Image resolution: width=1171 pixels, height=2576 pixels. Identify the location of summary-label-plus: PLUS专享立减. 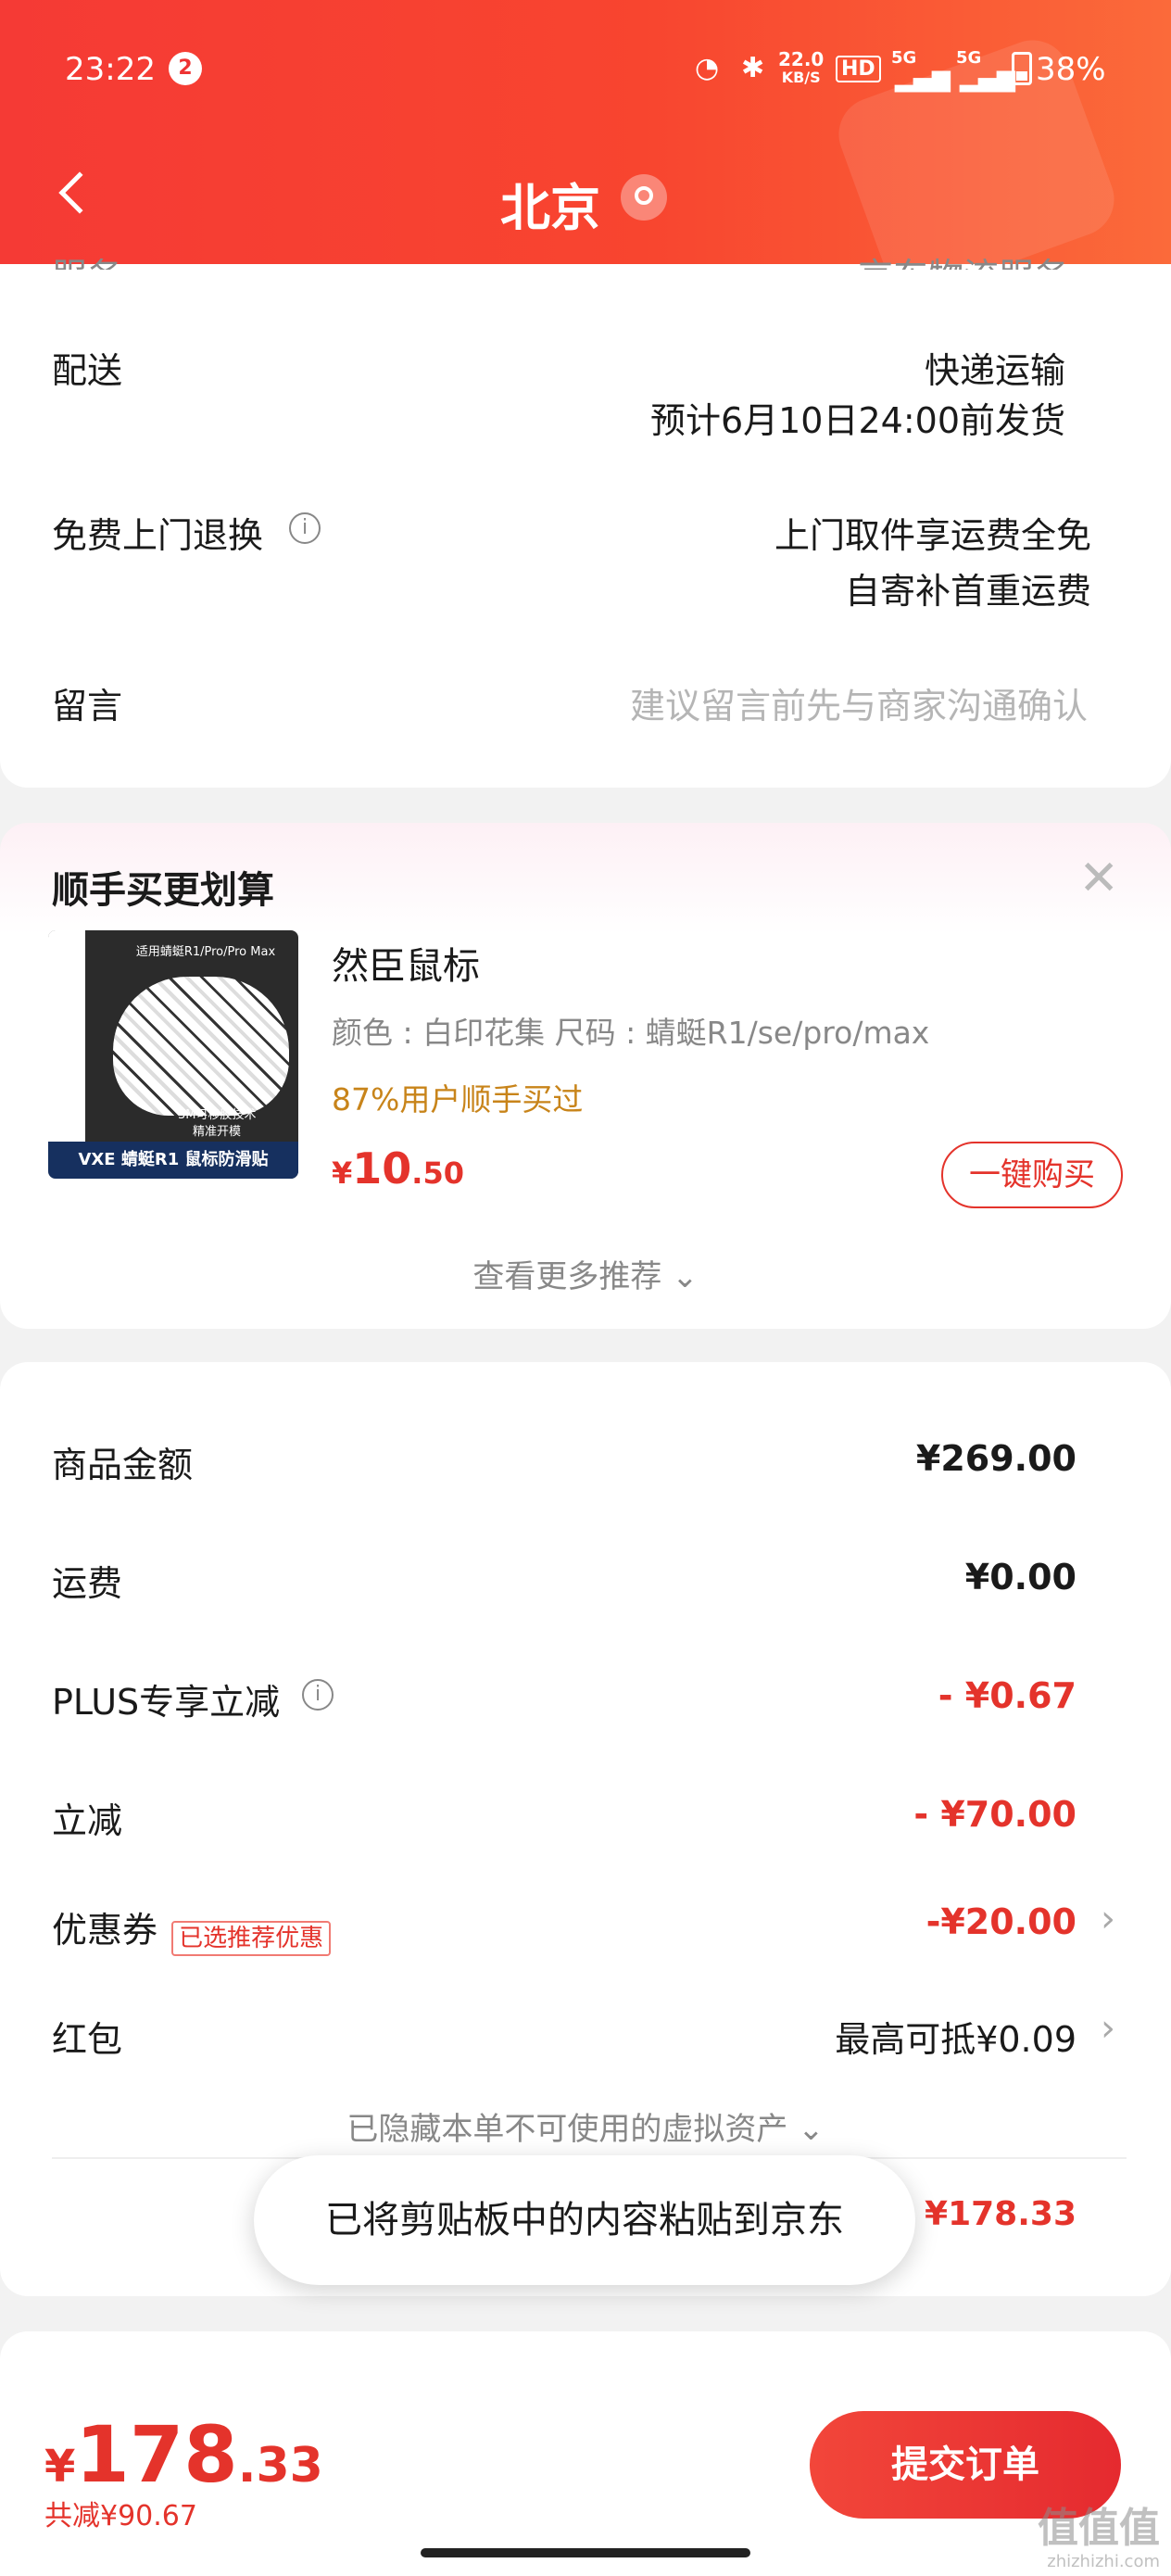
(167, 1702).